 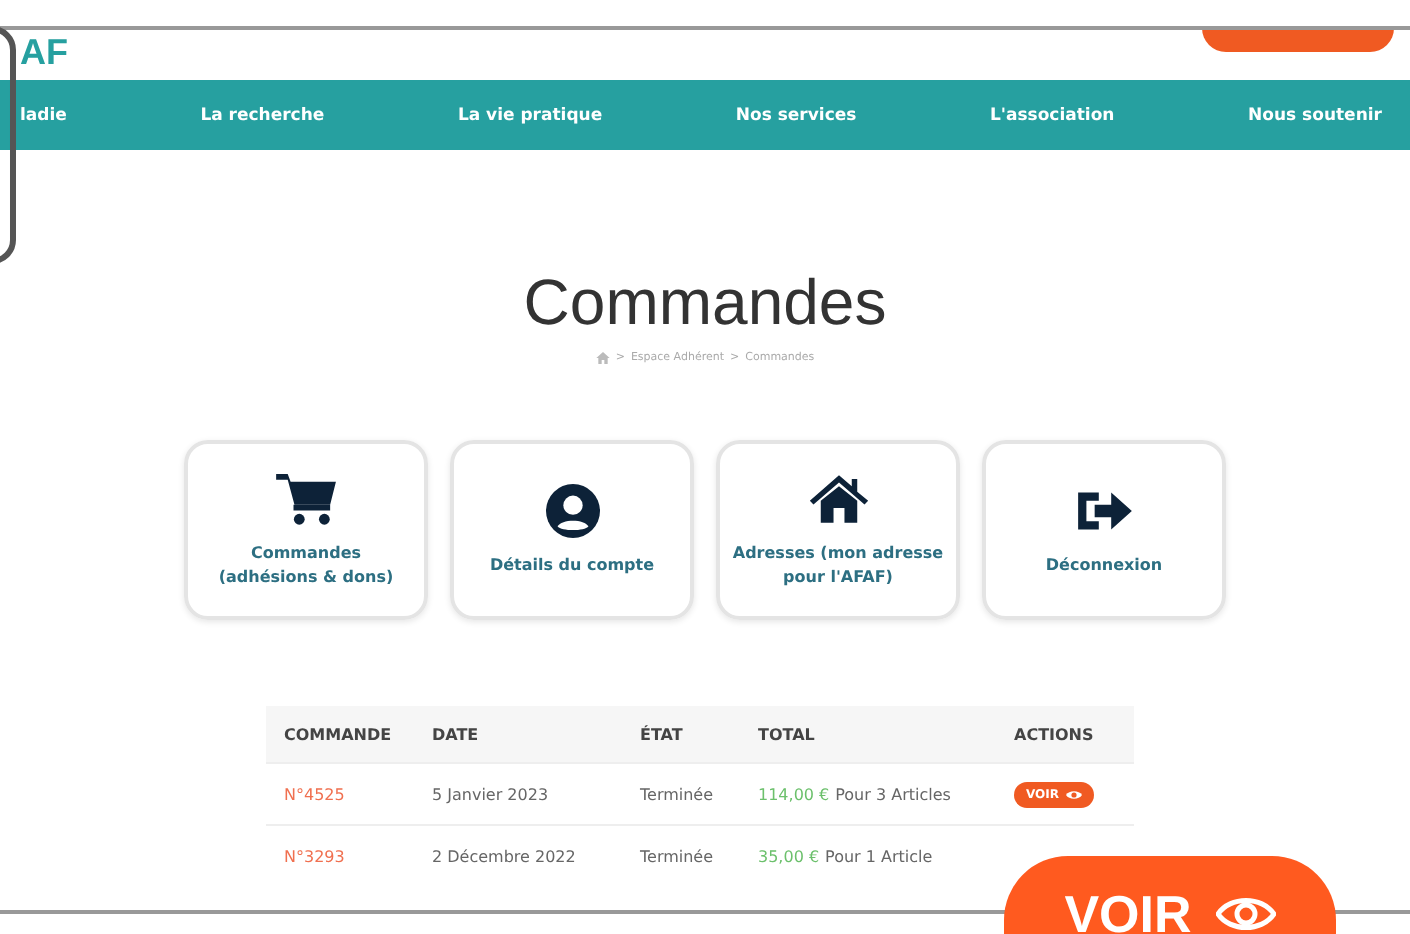 What do you see at coordinates (43, 115) in the screenshot?
I see `nav-link: ladie` at bounding box center [43, 115].